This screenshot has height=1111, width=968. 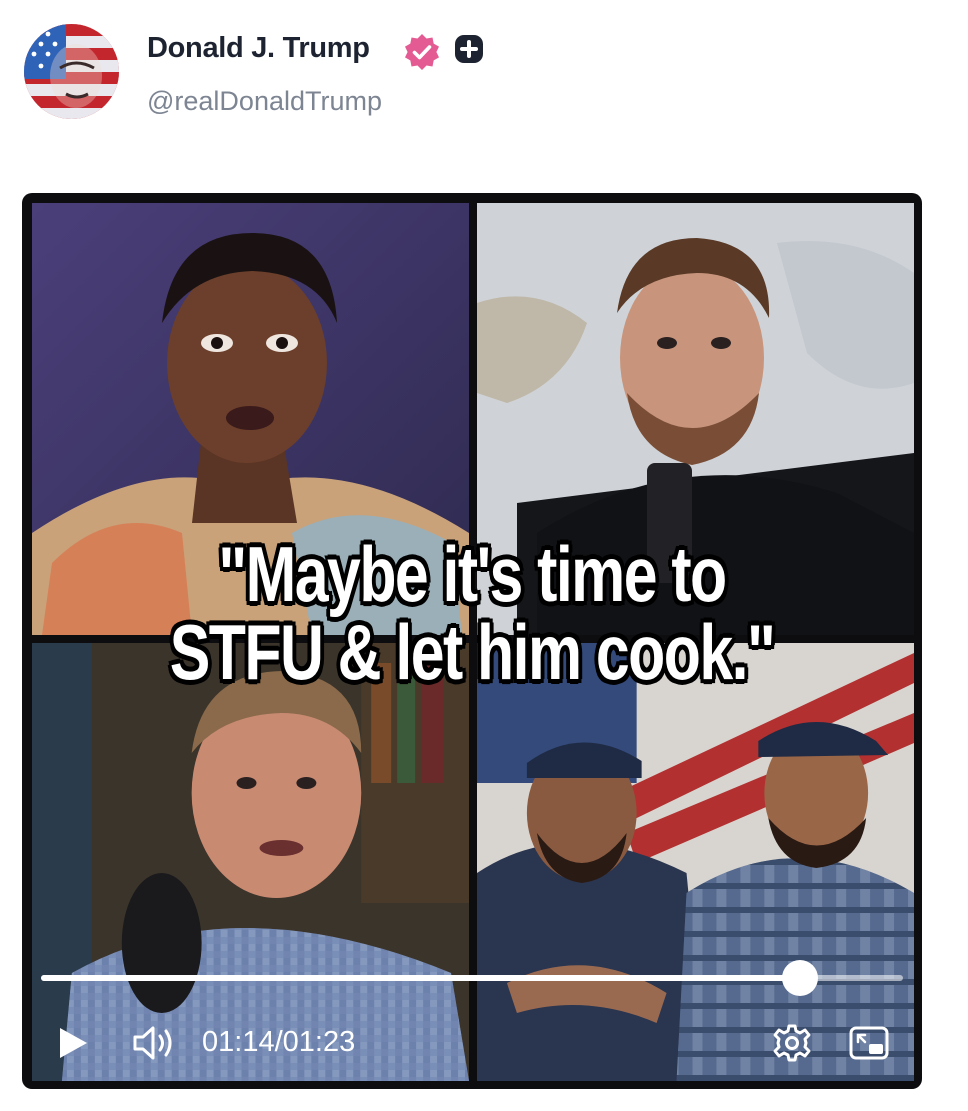 What do you see at coordinates (472, 652) in the screenshot?
I see `caption-line-2: STFU & let him cook."` at bounding box center [472, 652].